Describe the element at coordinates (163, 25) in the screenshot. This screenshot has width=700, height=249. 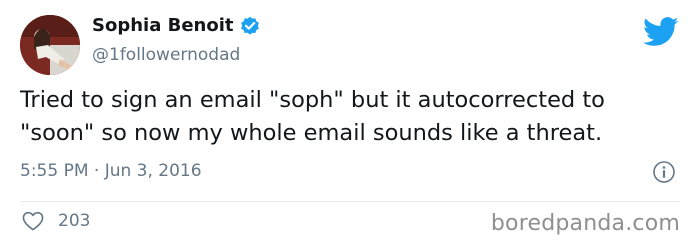
I see `author-display-name: Sophia Benoit` at that location.